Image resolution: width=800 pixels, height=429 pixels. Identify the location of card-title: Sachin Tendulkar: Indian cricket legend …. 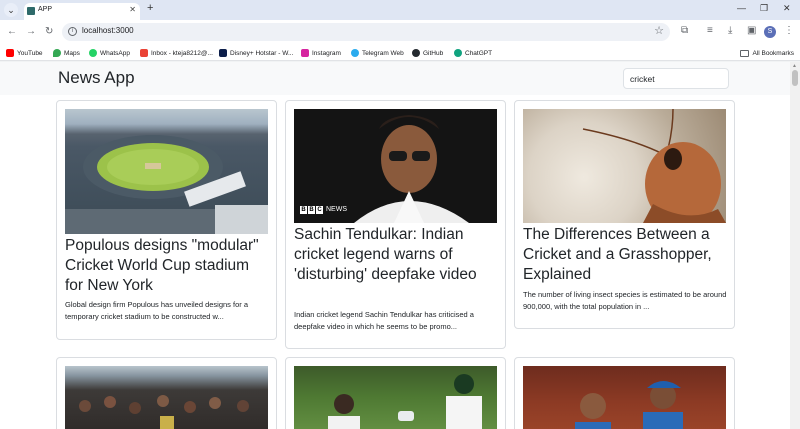
(397, 255).